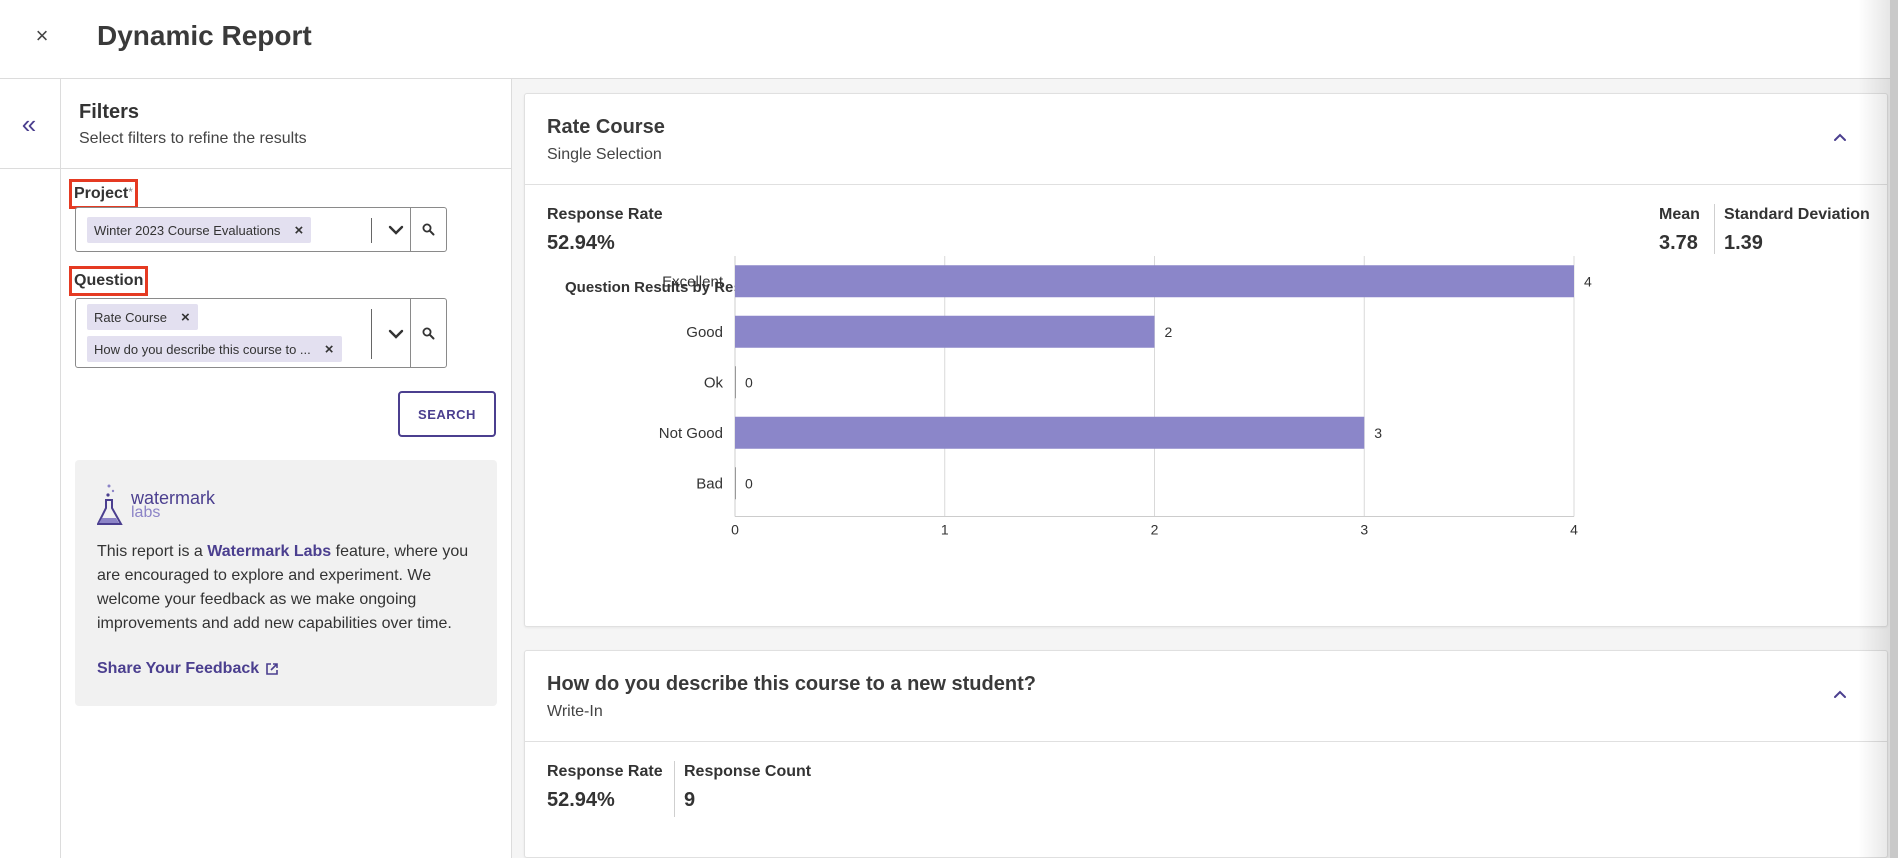 Image resolution: width=1898 pixels, height=858 pixels. What do you see at coordinates (110, 504) in the screenshot?
I see `flask-icon` at bounding box center [110, 504].